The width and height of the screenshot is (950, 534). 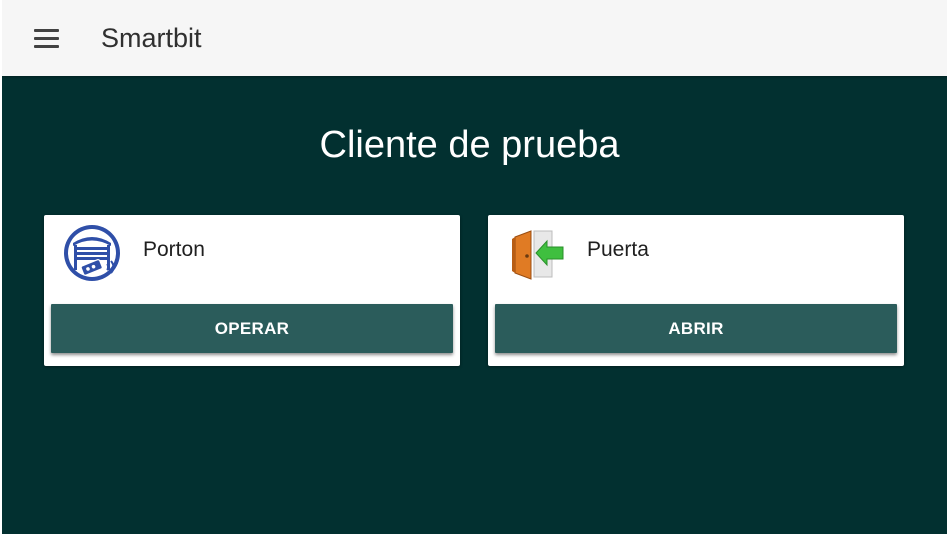 I want to click on app-title: Smartbit, so click(x=151, y=38).